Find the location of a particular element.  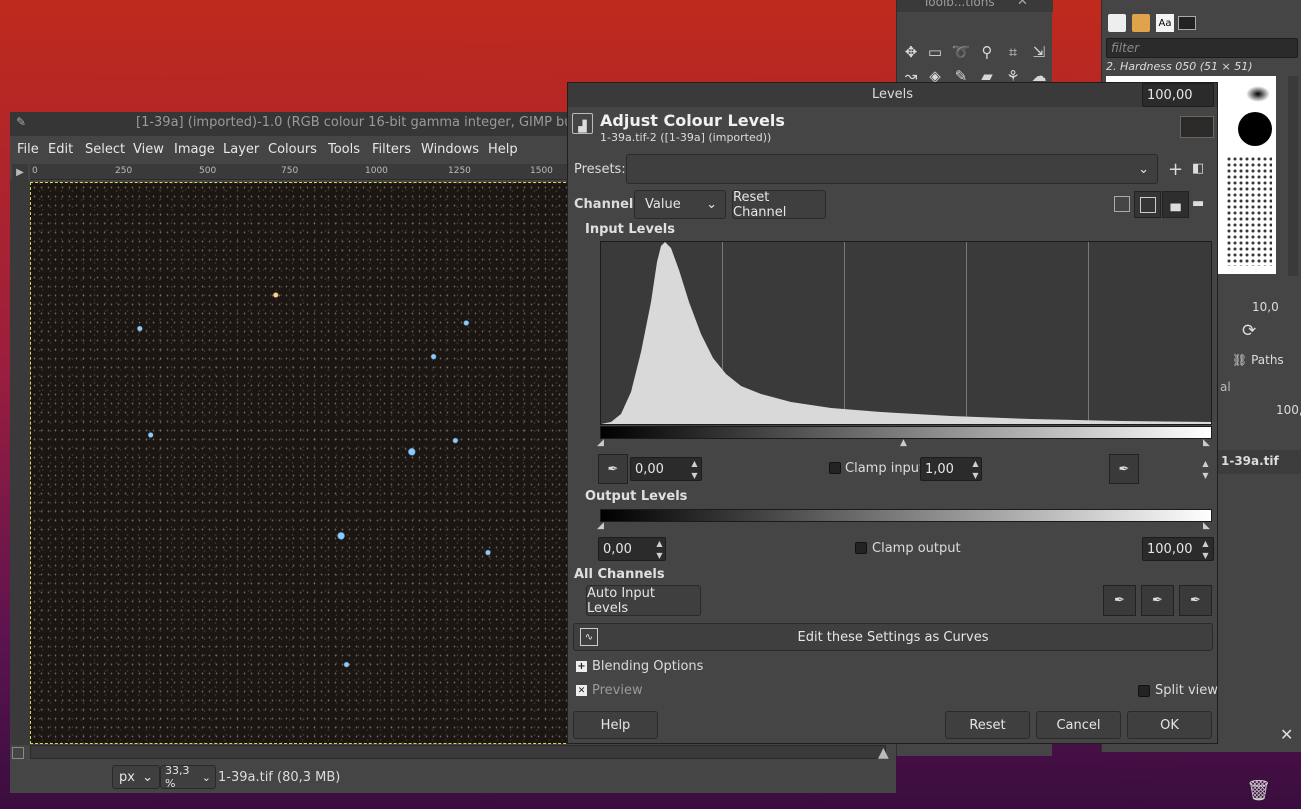

input-high-field: 100,00 is located at coordinates (1178, 95).